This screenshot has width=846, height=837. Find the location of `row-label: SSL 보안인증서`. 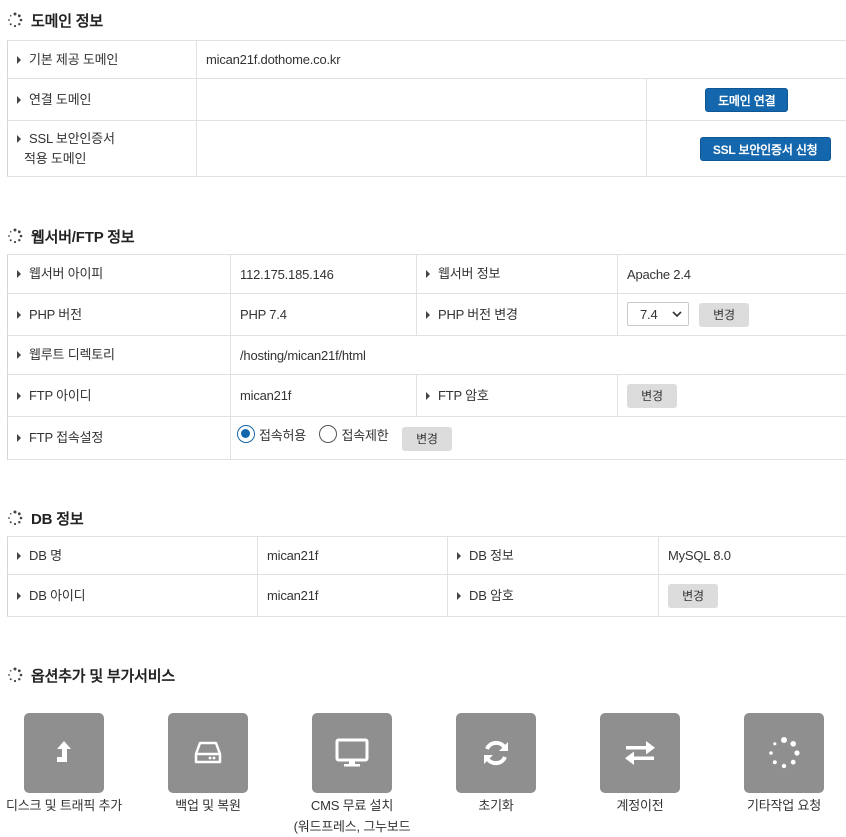

row-label: SSL 보안인증서 is located at coordinates (72, 139).